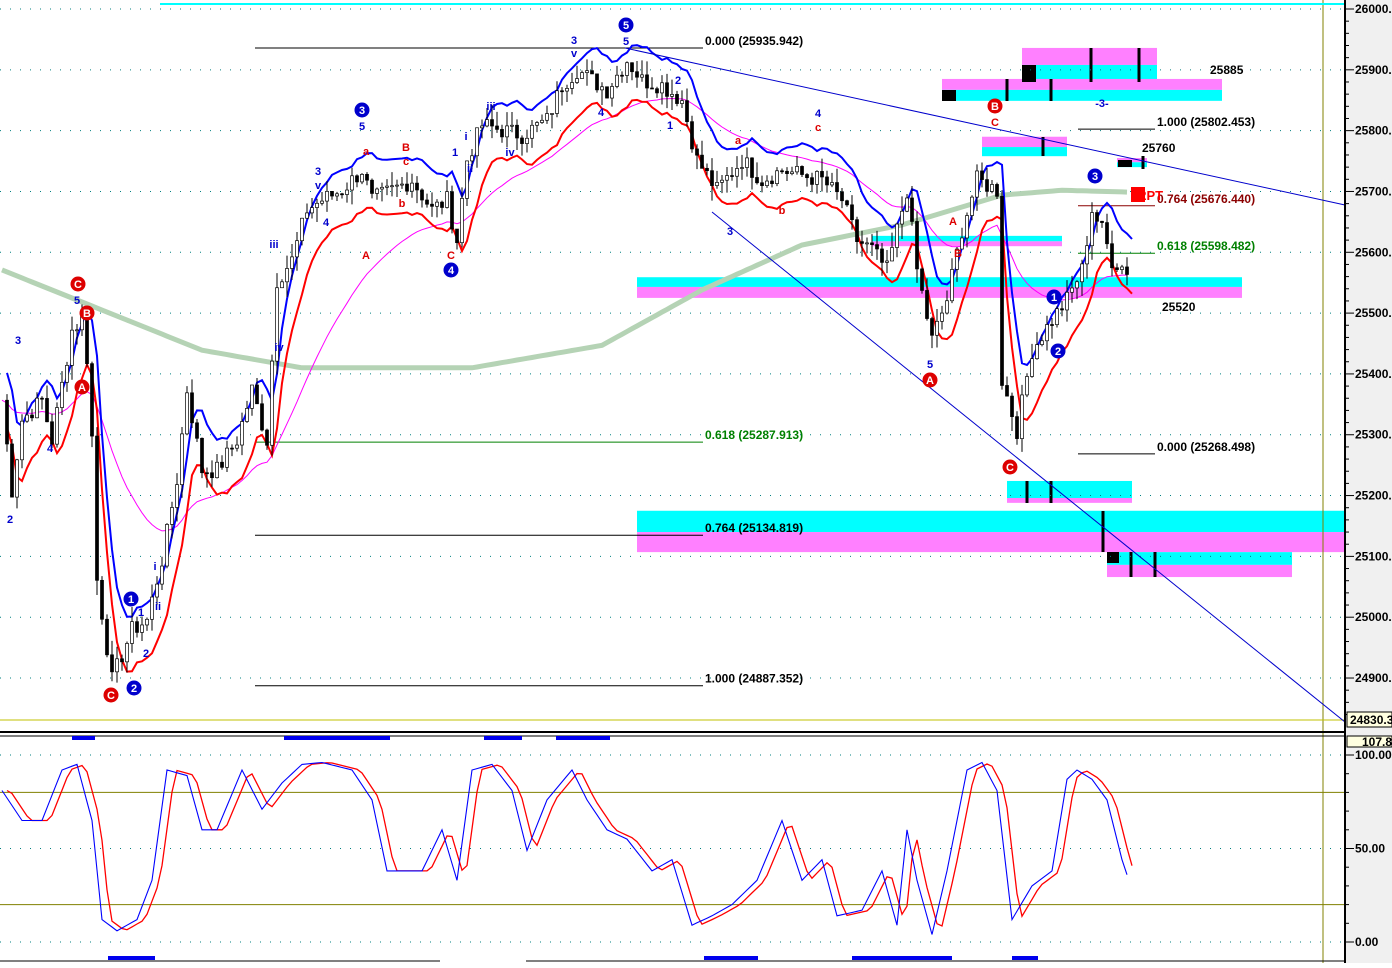 Image resolution: width=1392 pixels, height=968 pixels. Describe the element at coordinates (1373, 496) in the screenshot. I see `axis-tick-label: 25200.` at that location.